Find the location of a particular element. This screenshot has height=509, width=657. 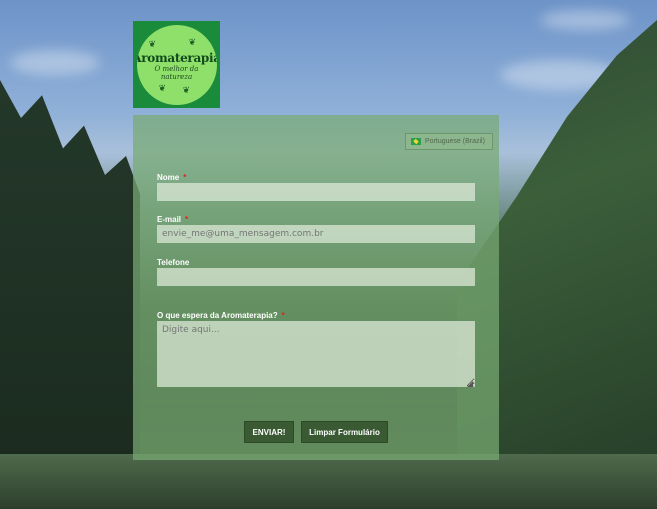

brazil-flag-icon is located at coordinates (416, 141).